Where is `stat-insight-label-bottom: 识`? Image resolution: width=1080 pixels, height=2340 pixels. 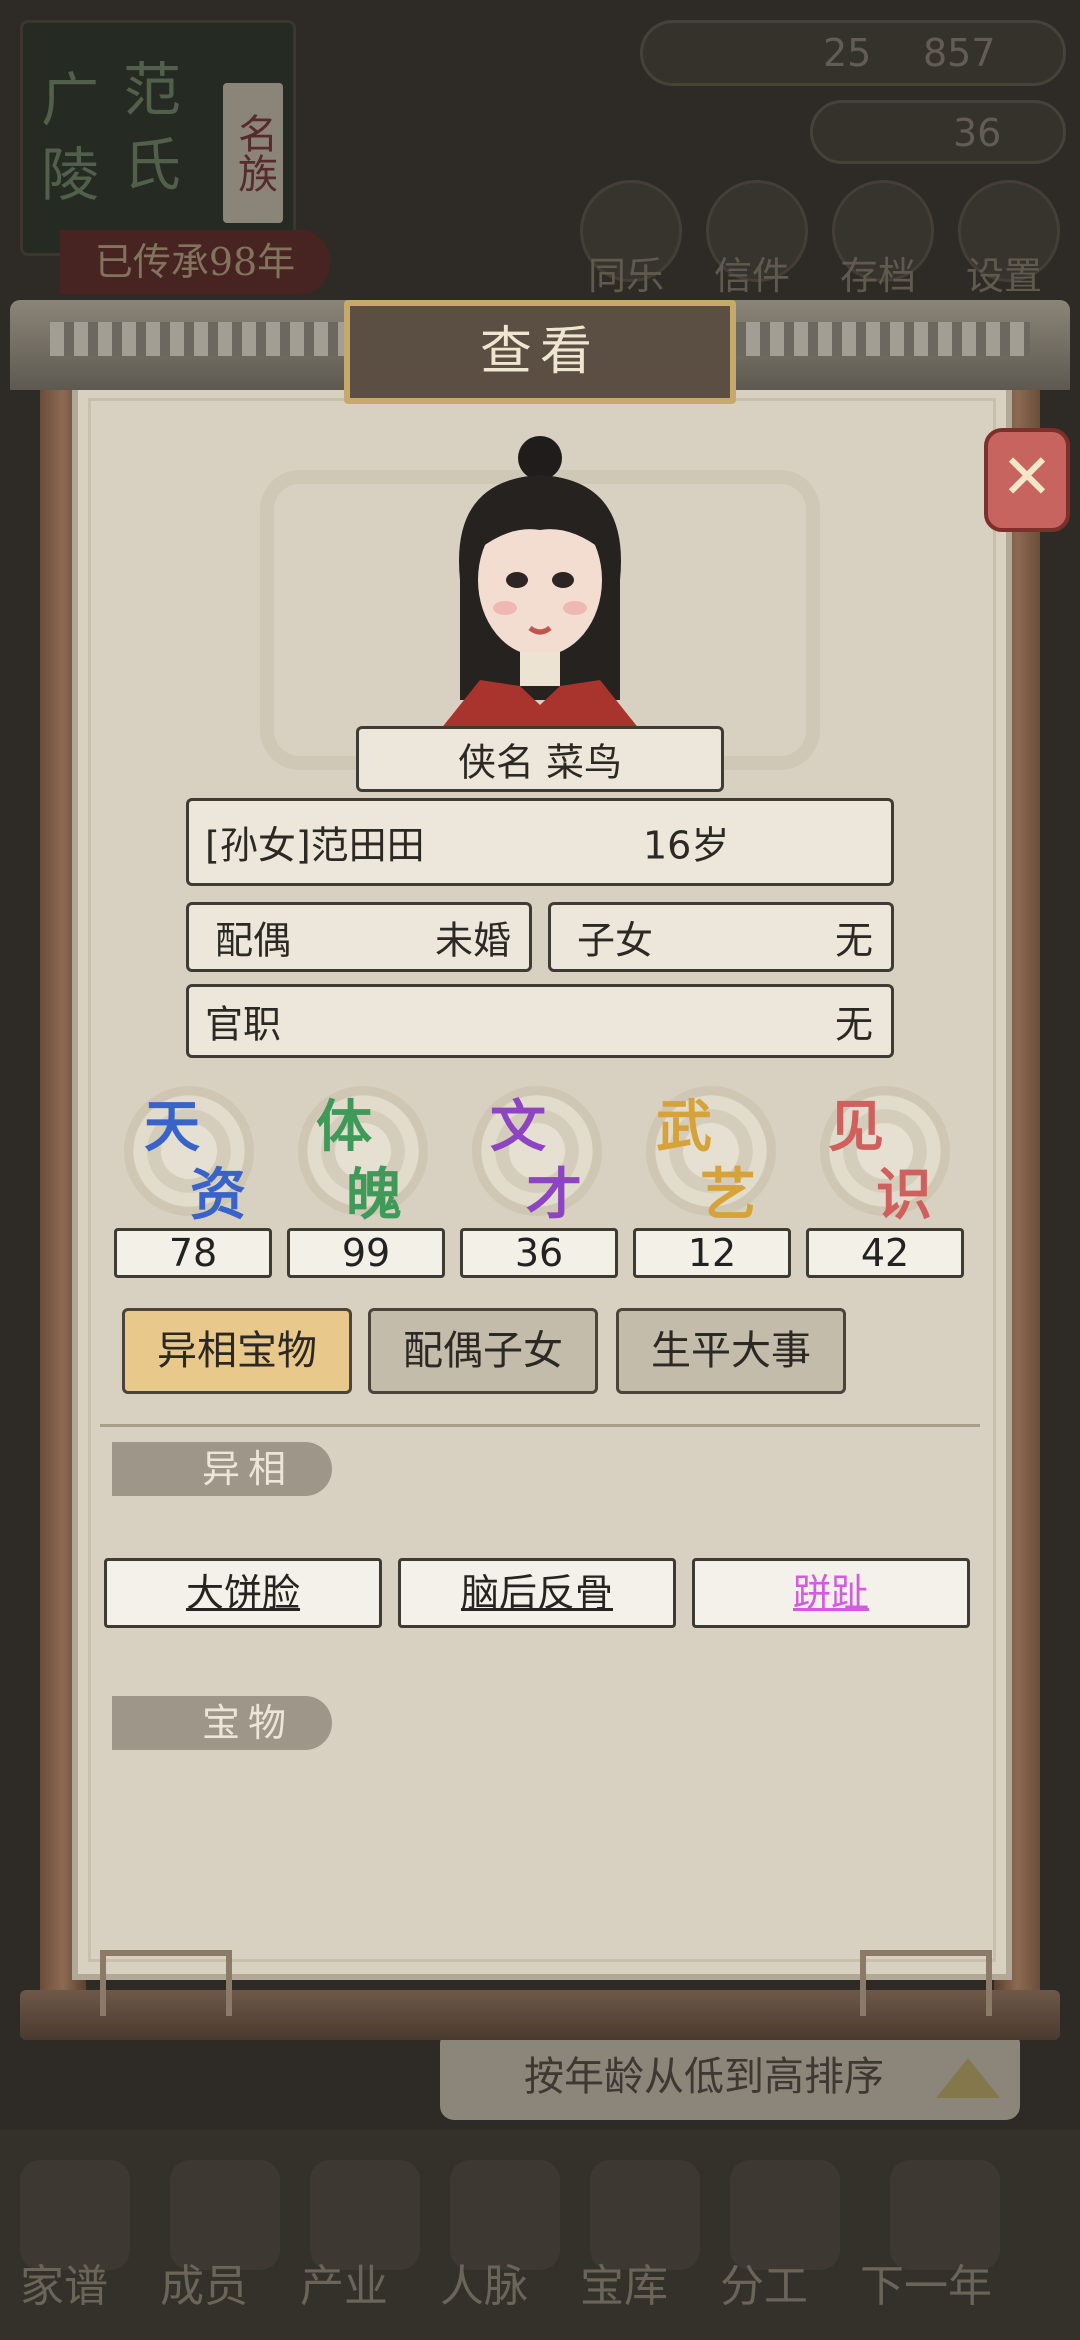
stat-insight-label-bottom: 识 is located at coordinates (904, 1195).